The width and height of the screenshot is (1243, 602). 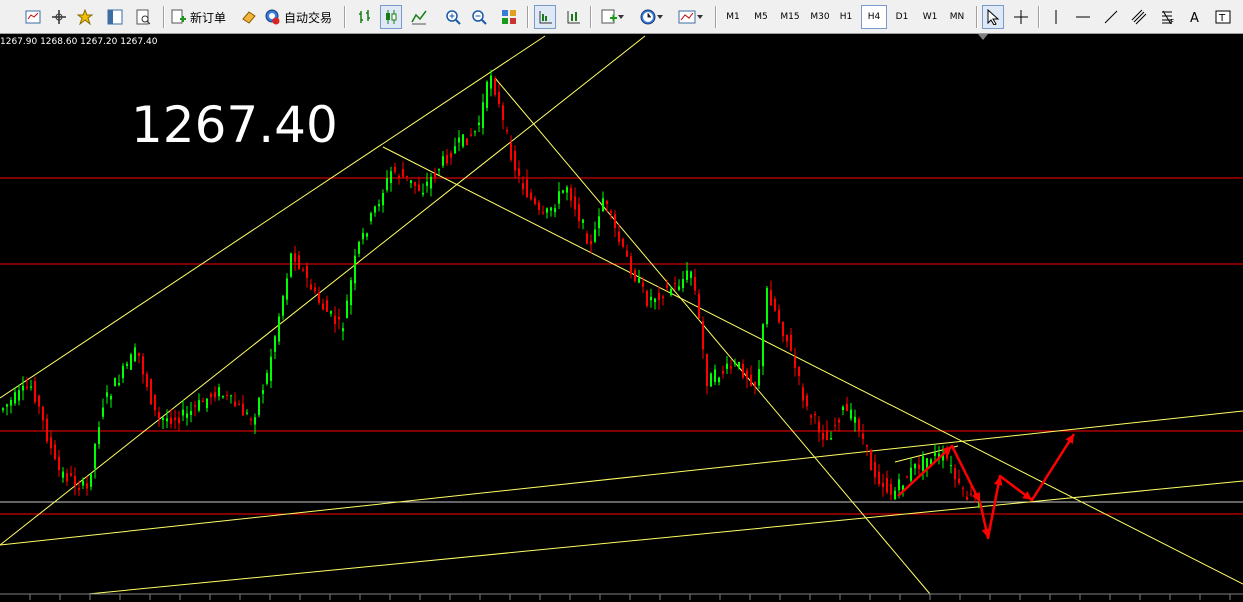 I want to click on favorites-star-icon, so click(x=85, y=17).